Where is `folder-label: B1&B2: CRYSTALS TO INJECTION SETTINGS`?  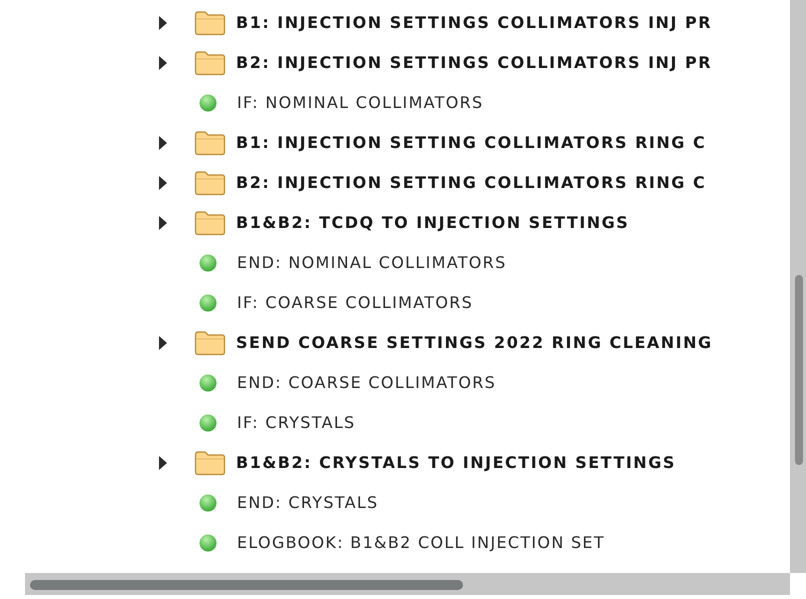 folder-label: B1&B2: CRYSTALS TO INJECTION SETTINGS is located at coordinates (456, 463).